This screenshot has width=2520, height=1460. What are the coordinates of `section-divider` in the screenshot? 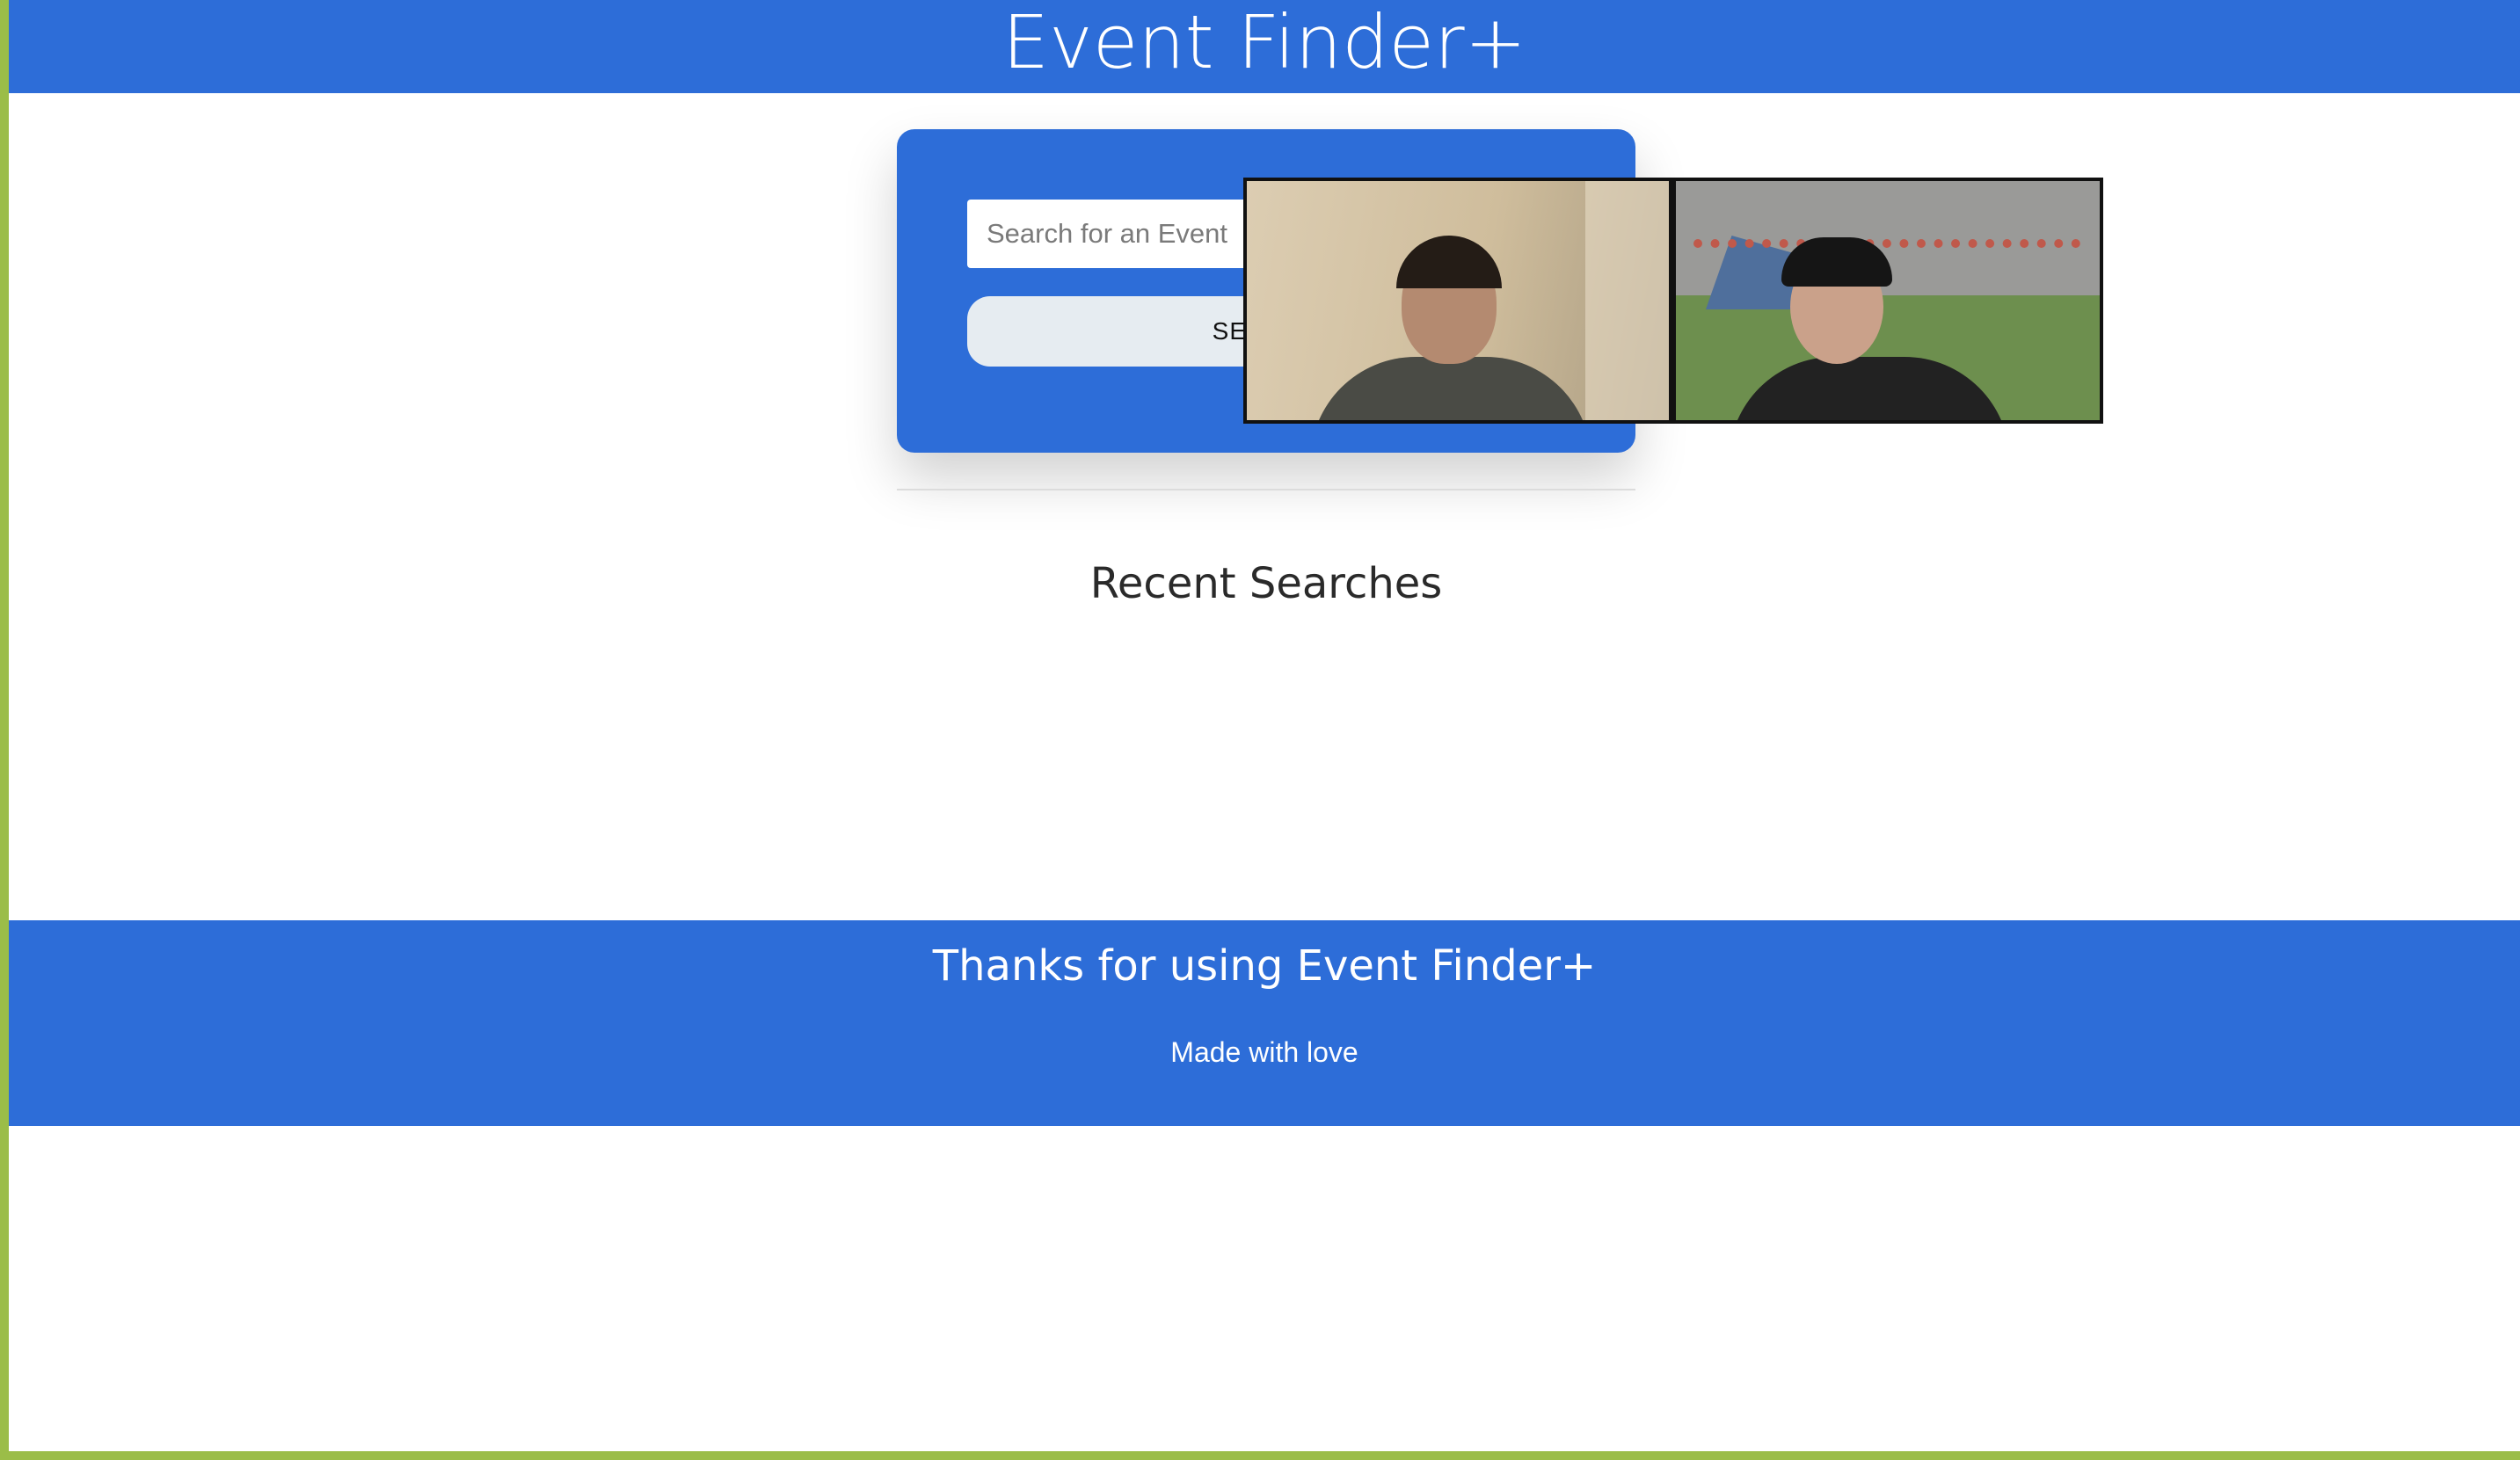 It's located at (1266, 489).